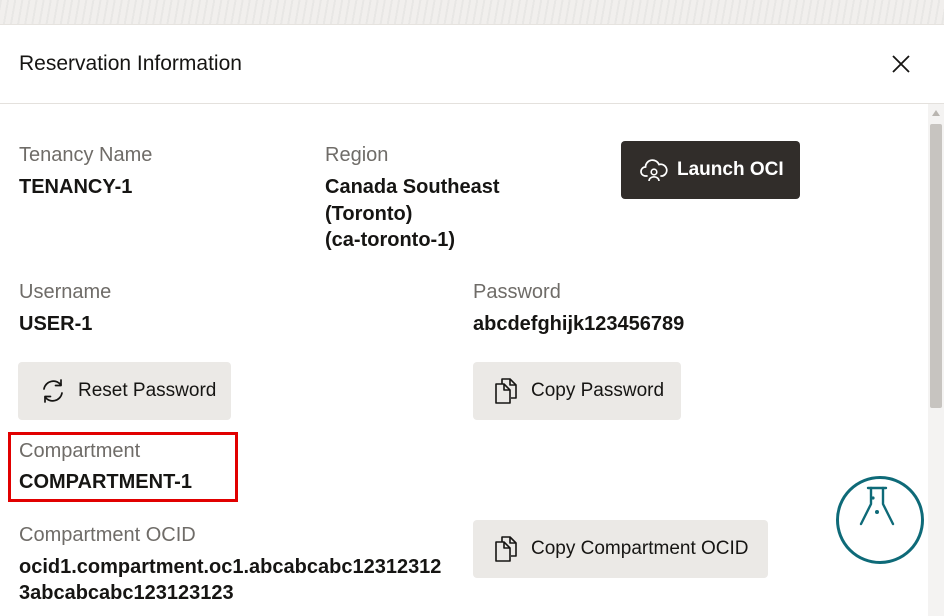 The height and width of the screenshot is (616, 944). I want to click on copy-compartment-ocid-button: Copy Compartment OCID, so click(620, 549).